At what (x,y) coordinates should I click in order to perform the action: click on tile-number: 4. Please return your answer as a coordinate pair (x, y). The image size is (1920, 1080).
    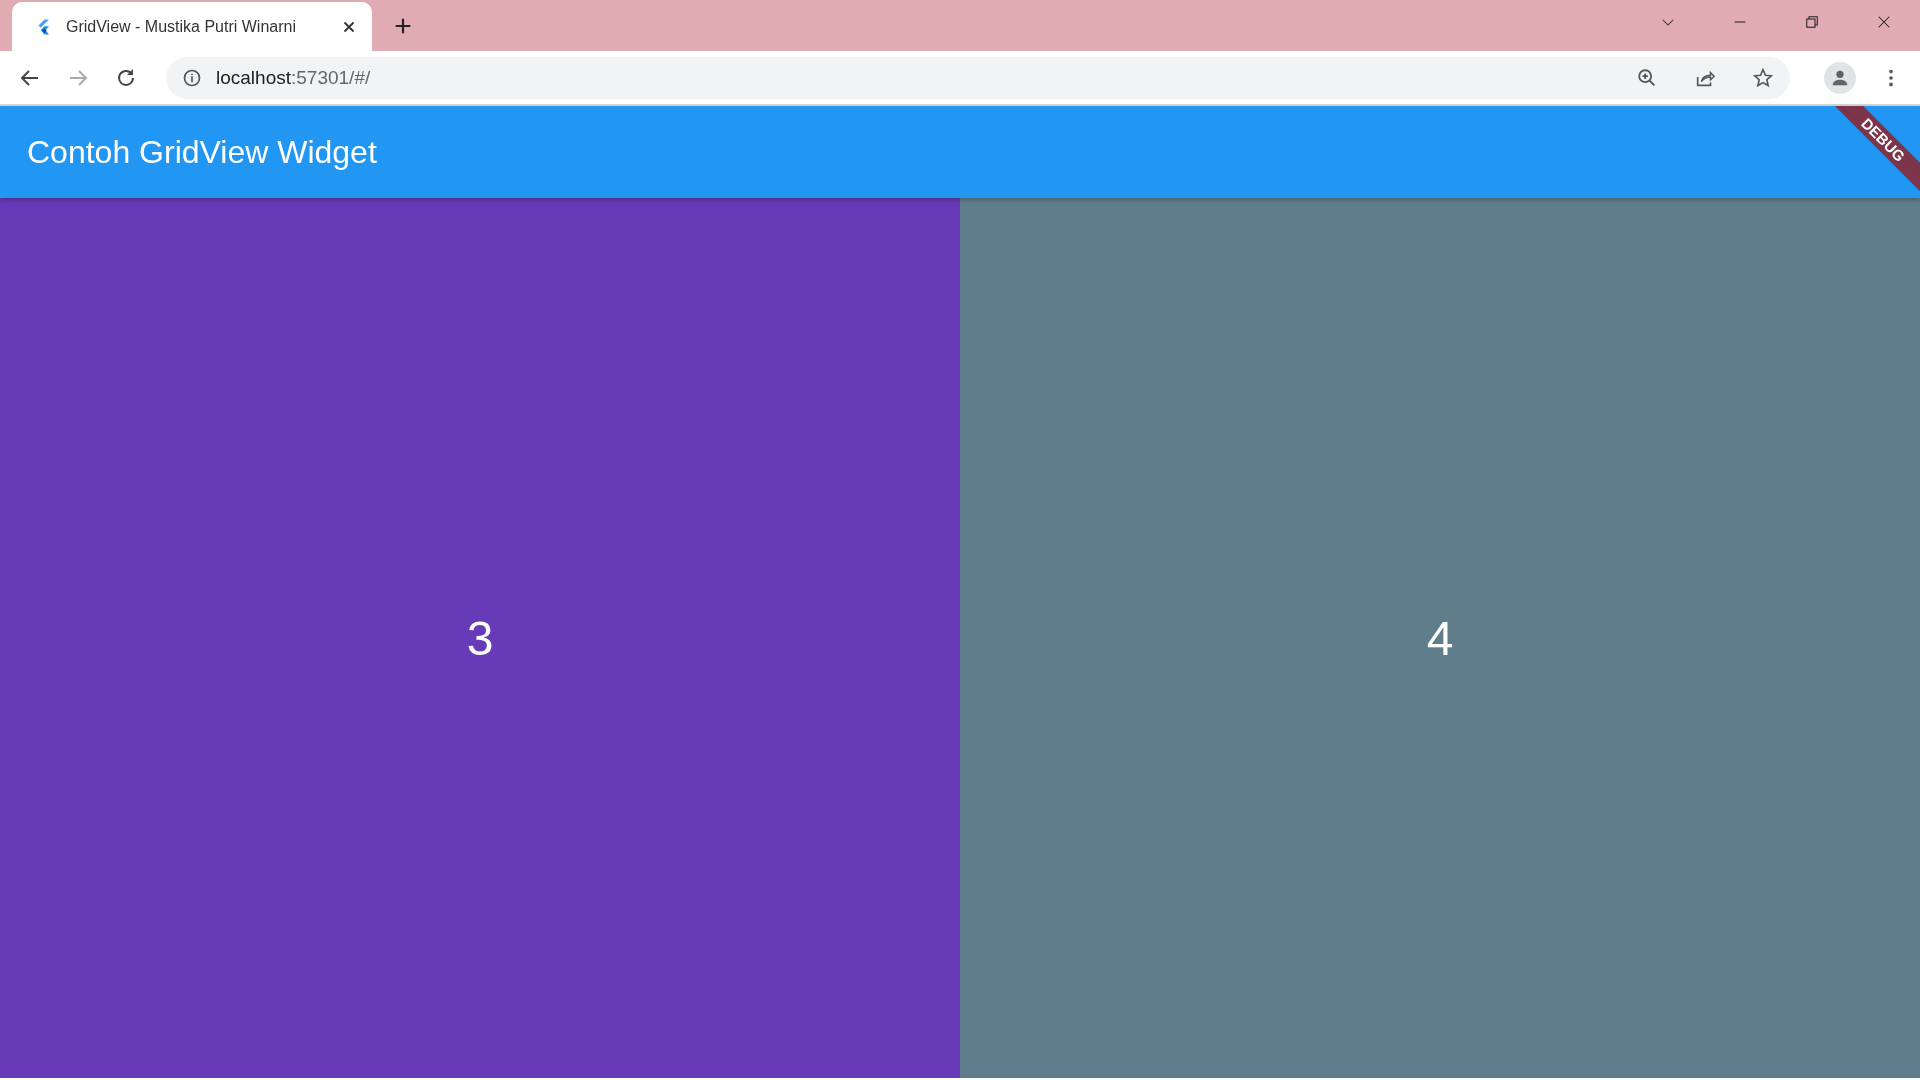
    Looking at the image, I should click on (1440, 638).